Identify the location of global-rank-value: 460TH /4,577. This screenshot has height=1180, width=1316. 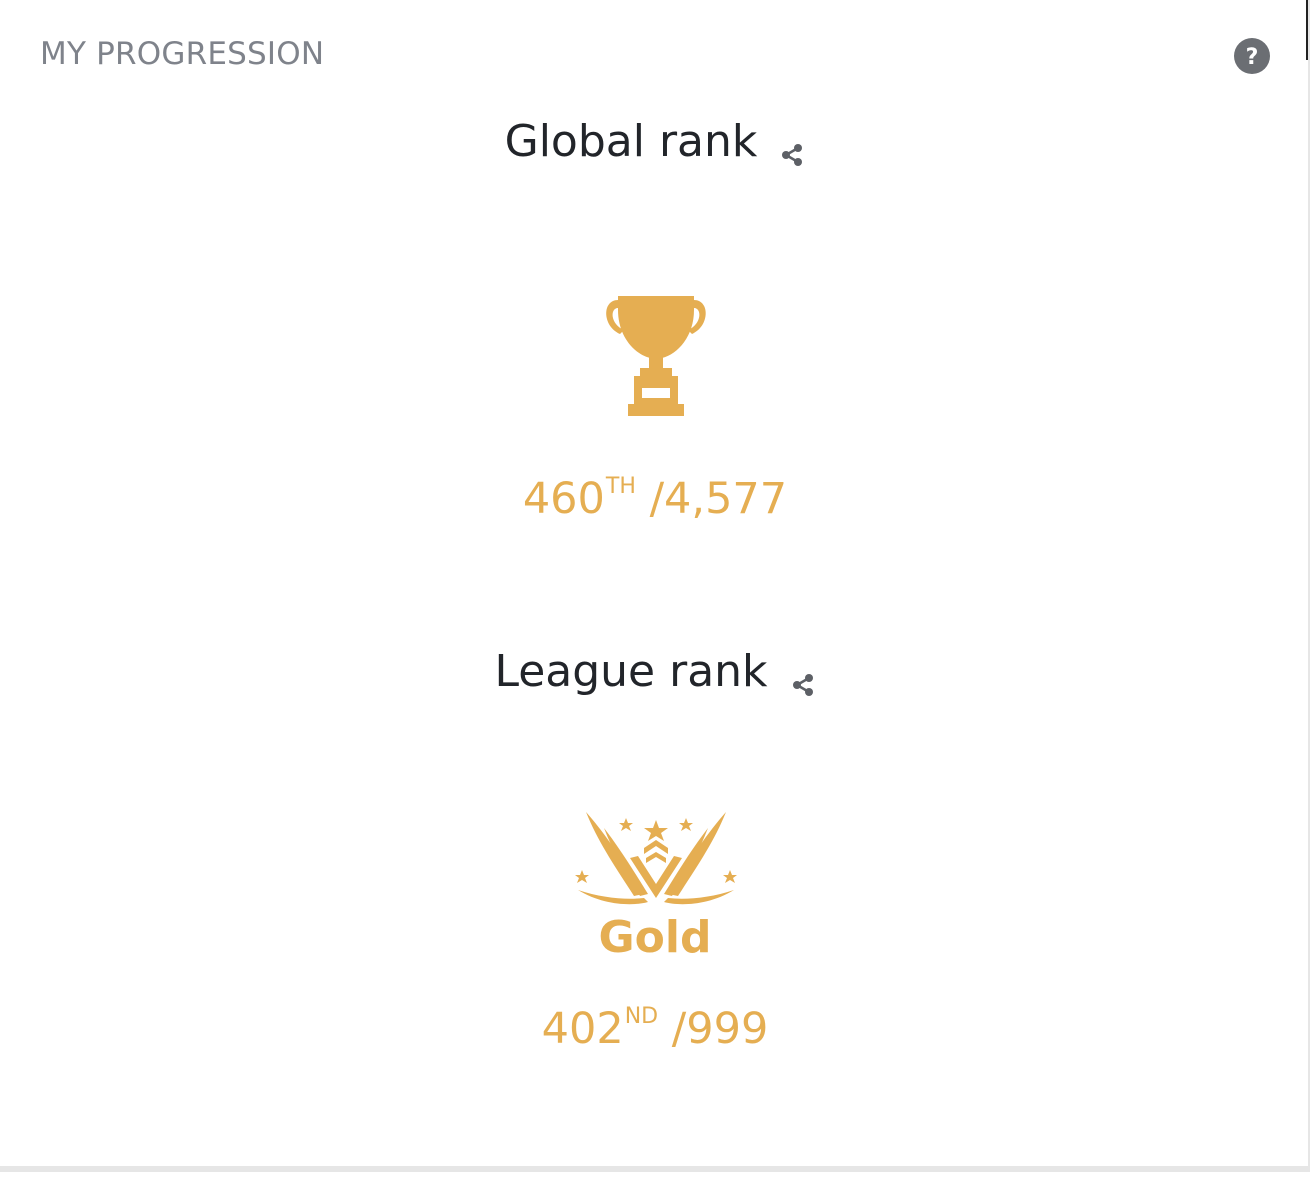
(655, 499).